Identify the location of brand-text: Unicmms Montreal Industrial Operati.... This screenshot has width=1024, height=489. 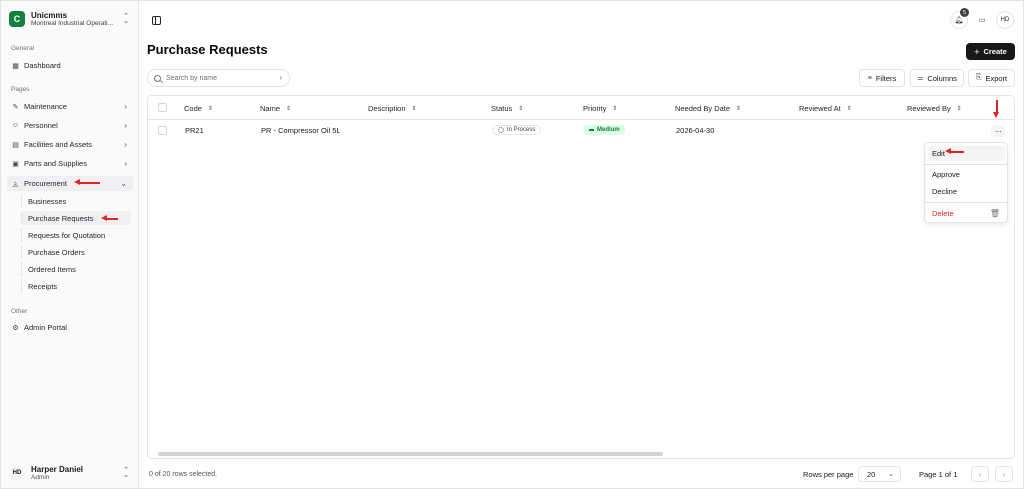
(75, 19).